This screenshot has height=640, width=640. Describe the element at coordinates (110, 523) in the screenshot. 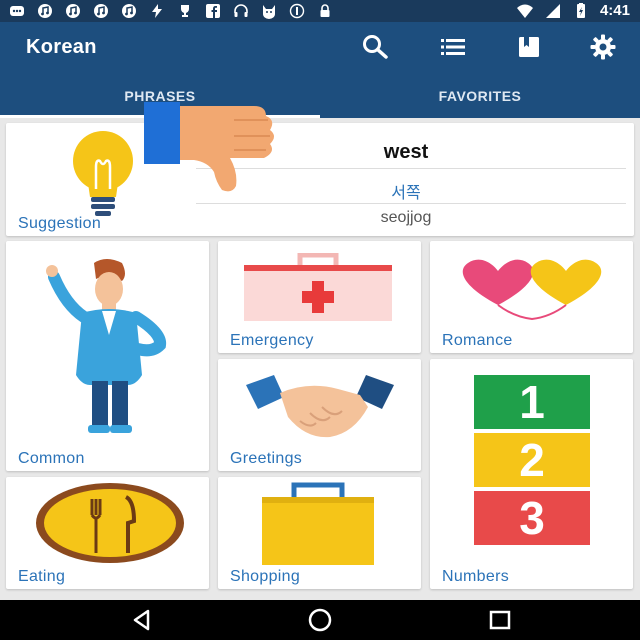

I see `plate-icon` at that location.